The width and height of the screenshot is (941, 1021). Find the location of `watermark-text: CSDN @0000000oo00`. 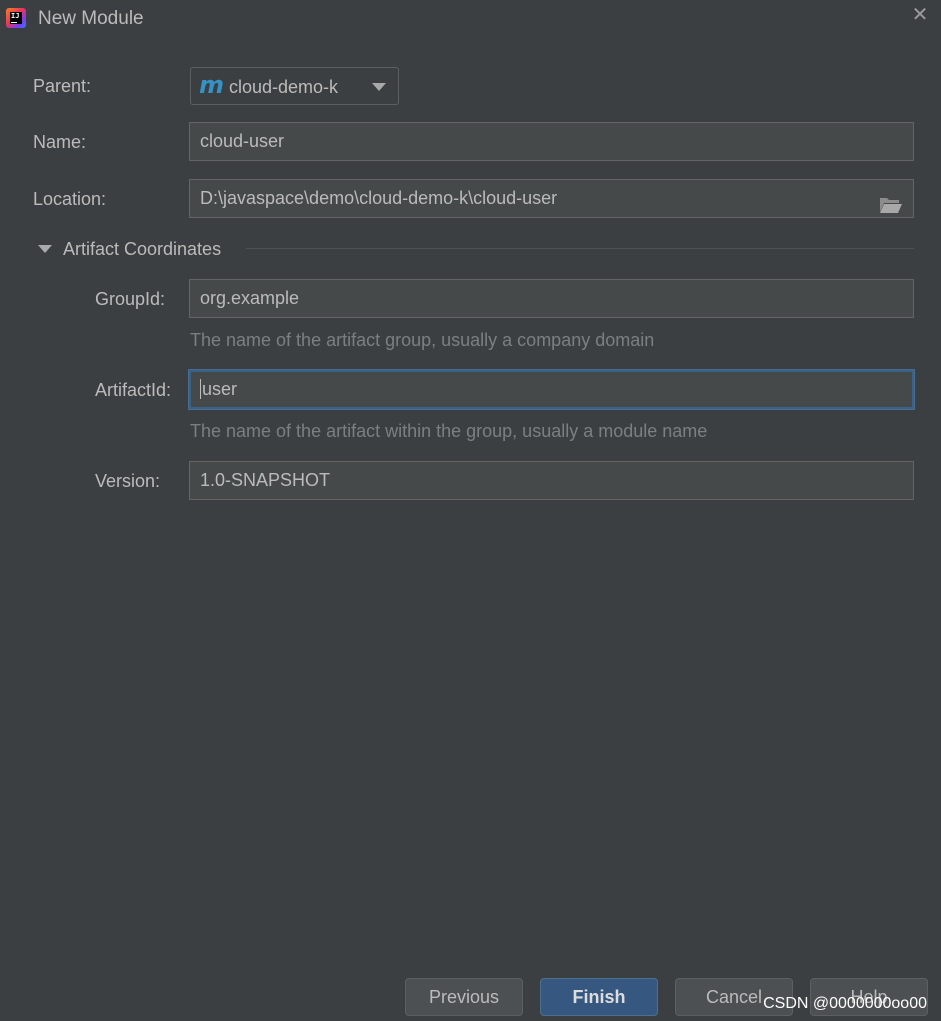

watermark-text: CSDN @0000000oo00 is located at coordinates (845, 1003).